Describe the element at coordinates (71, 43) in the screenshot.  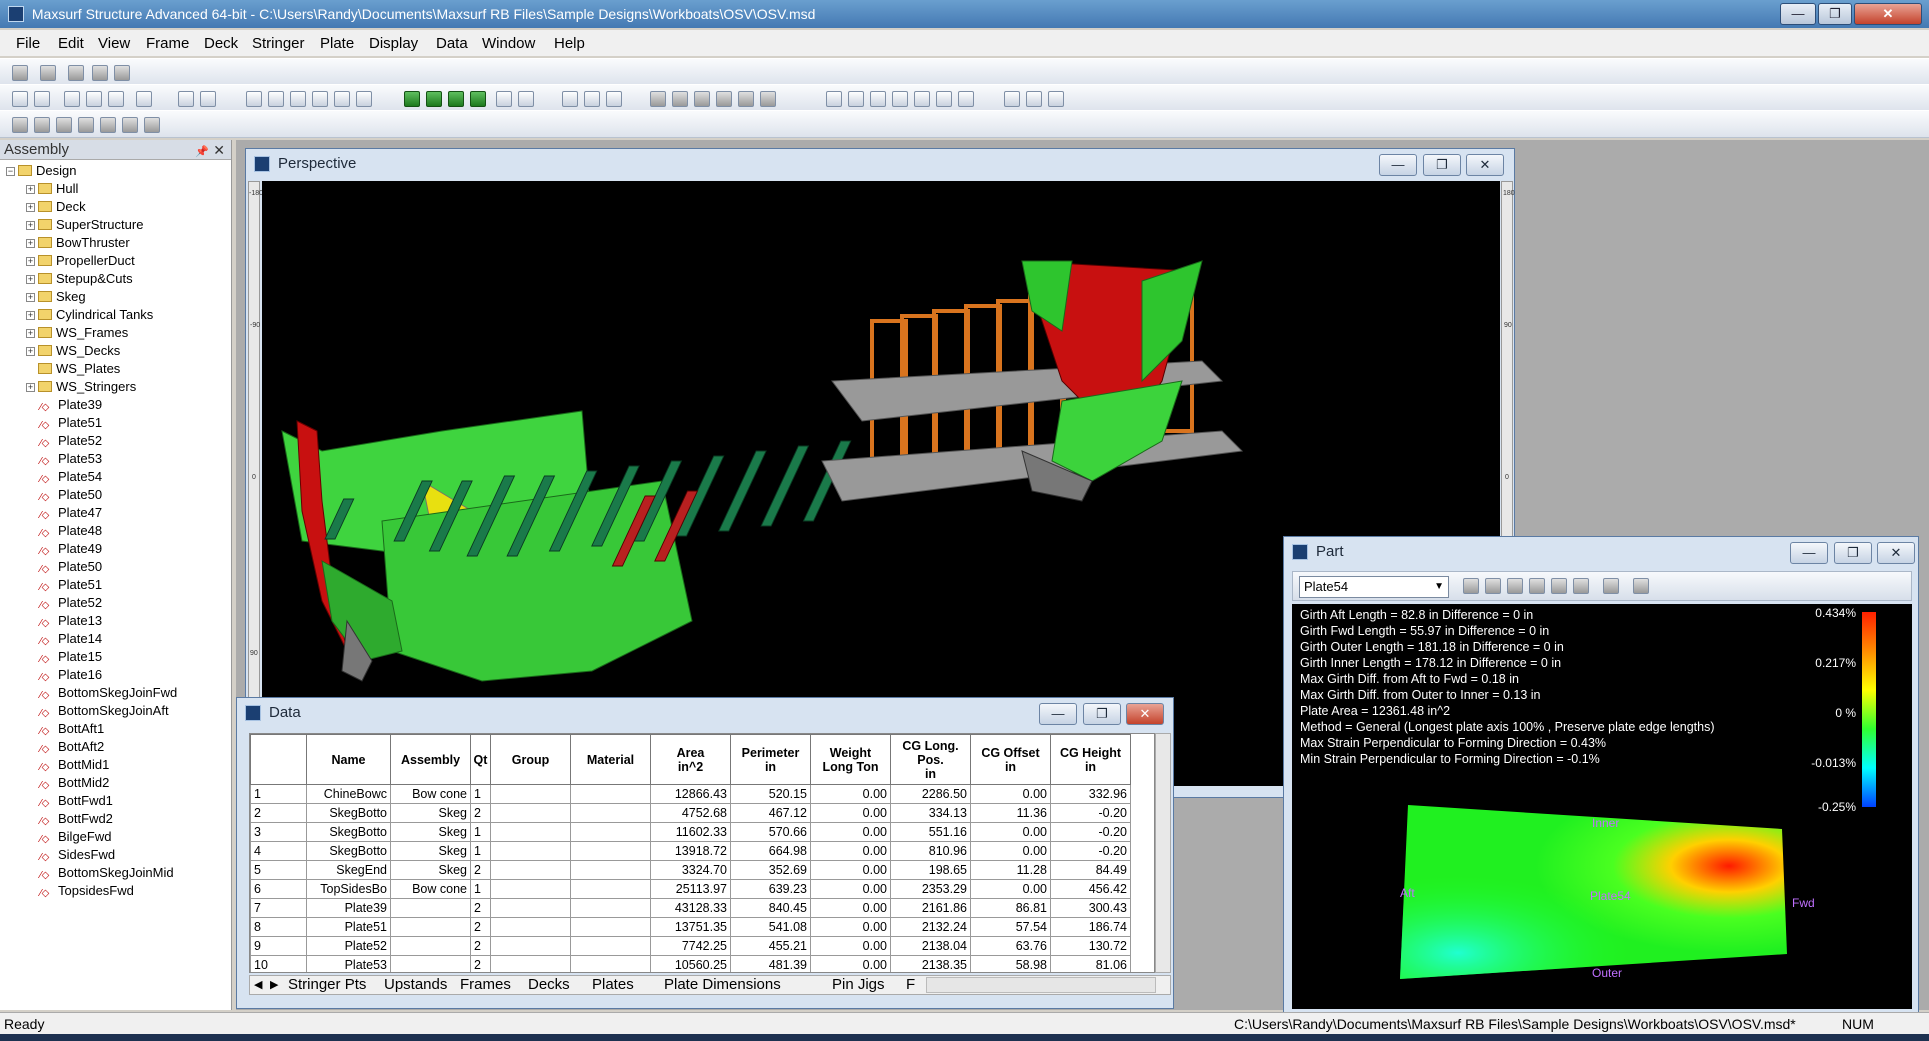
I see `menu-edit: Edit` at that location.